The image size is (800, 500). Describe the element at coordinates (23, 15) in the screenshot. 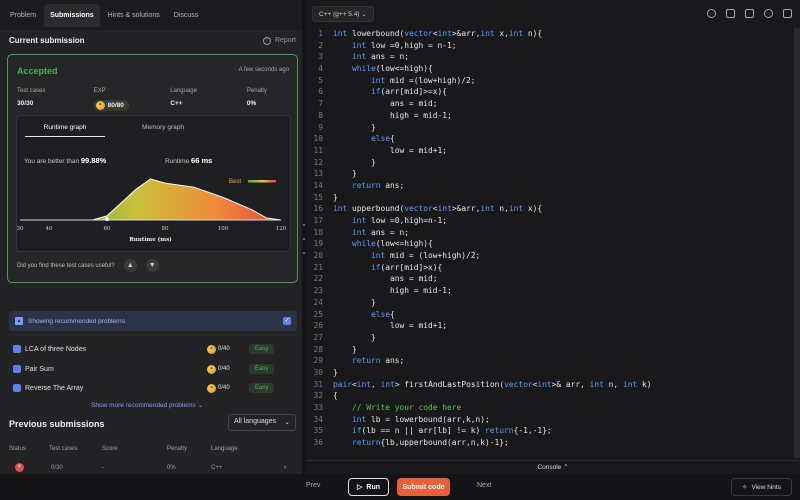

I see `tab-problem: Problem` at that location.